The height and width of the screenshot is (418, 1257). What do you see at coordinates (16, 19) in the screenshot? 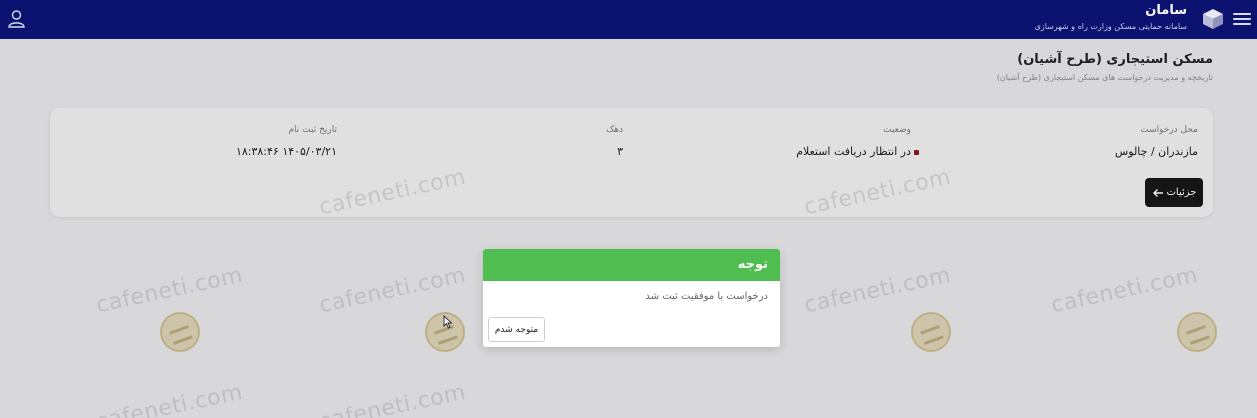
I see `user-icon` at bounding box center [16, 19].